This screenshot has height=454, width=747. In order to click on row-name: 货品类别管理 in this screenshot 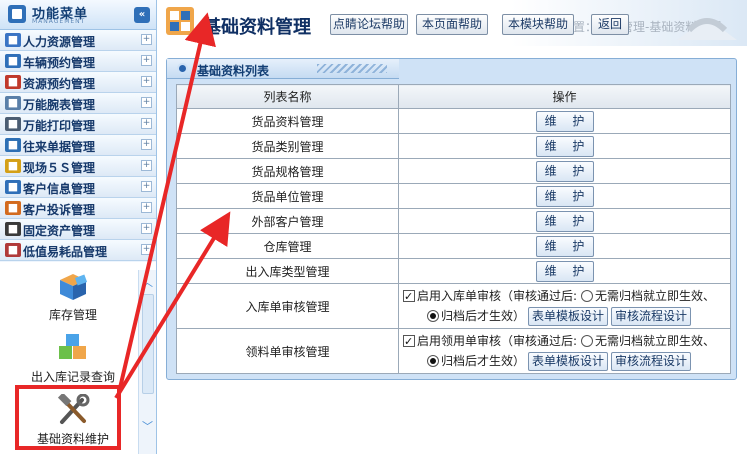, I will do `click(287, 146)`.